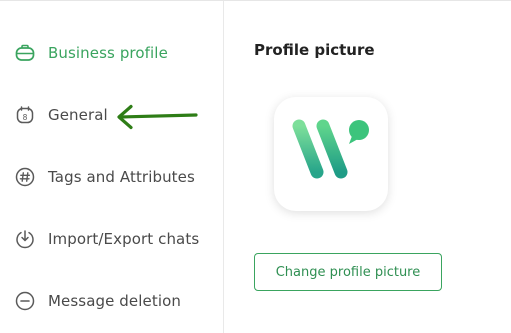  I want to click on sidebar-item-general: 8 General, so click(61, 115).